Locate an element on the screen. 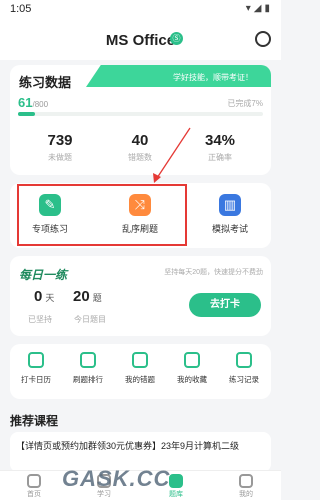 This screenshot has width=320, height=500. stat-value: 40 is located at coordinates (140, 140).